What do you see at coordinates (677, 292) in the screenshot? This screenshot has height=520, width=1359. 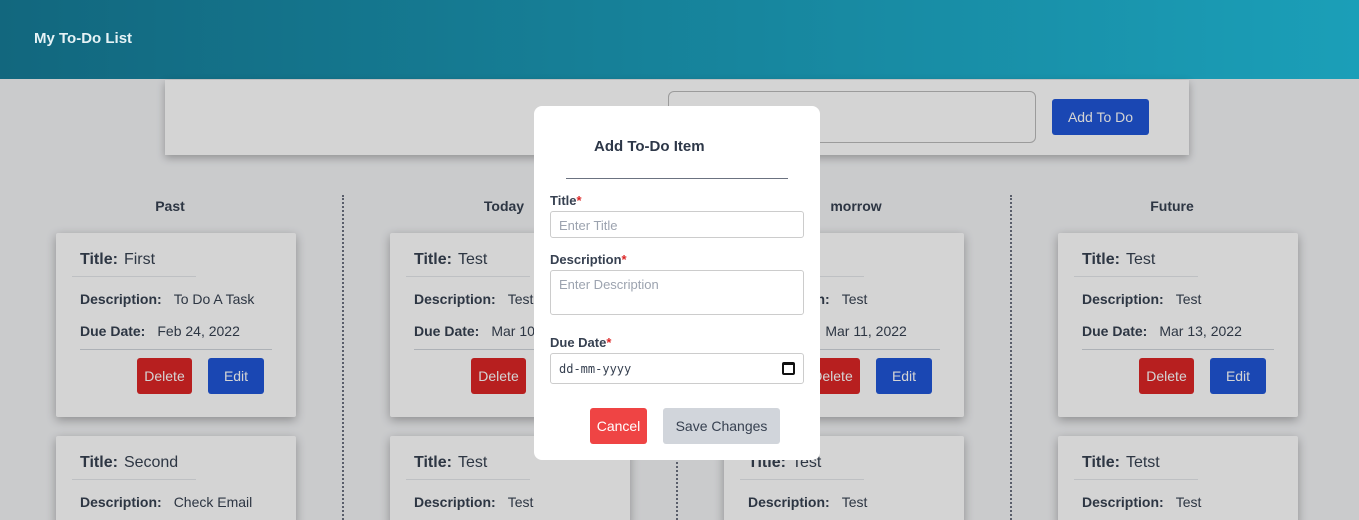 I see `description-input: Enter Description` at bounding box center [677, 292].